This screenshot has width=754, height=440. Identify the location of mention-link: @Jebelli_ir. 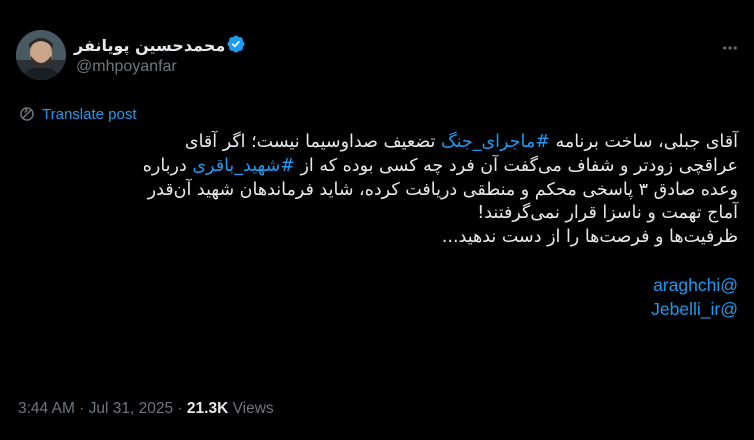
(694, 309).